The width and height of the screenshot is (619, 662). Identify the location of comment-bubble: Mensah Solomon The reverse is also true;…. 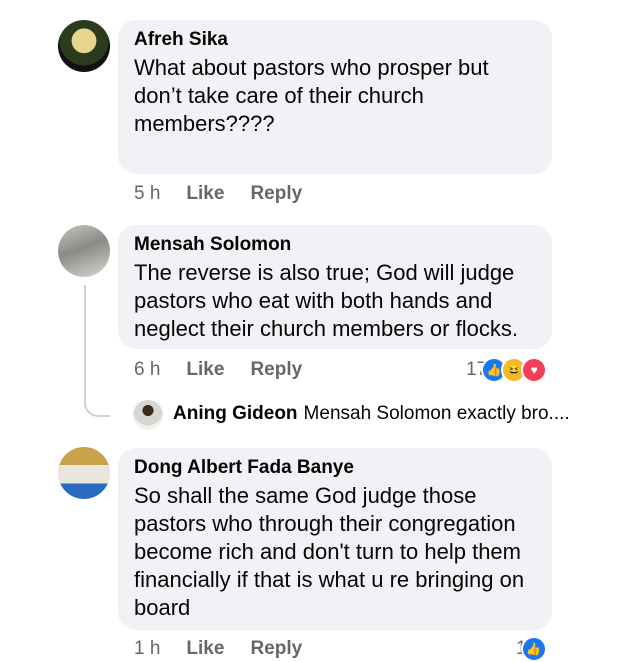
(335, 287).